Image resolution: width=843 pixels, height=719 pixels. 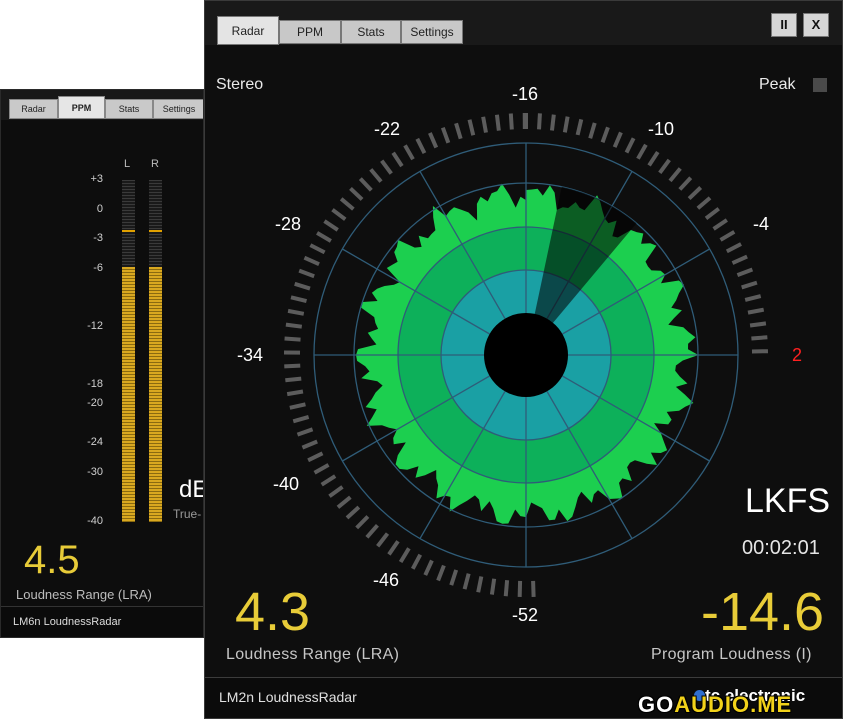 I want to click on scale-tick: +3, so click(x=96, y=179).